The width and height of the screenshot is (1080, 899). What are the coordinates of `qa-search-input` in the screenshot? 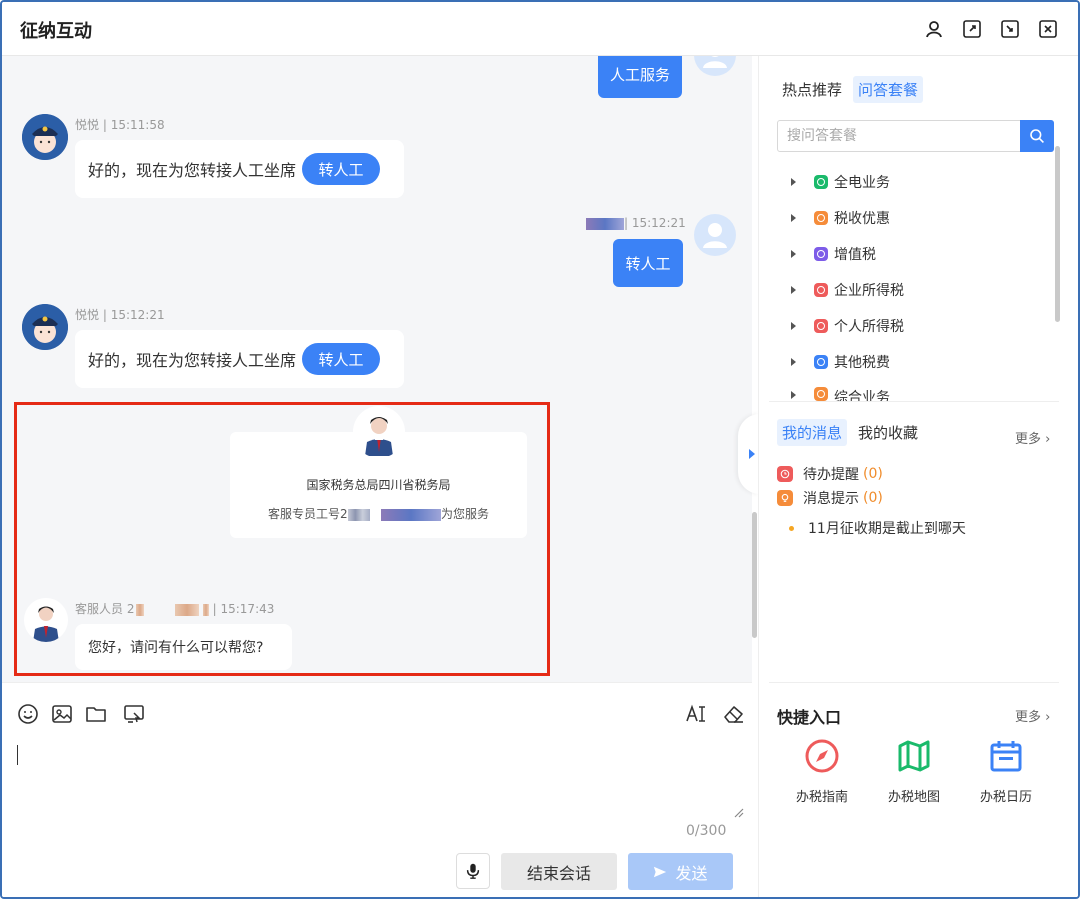 It's located at (893, 136).